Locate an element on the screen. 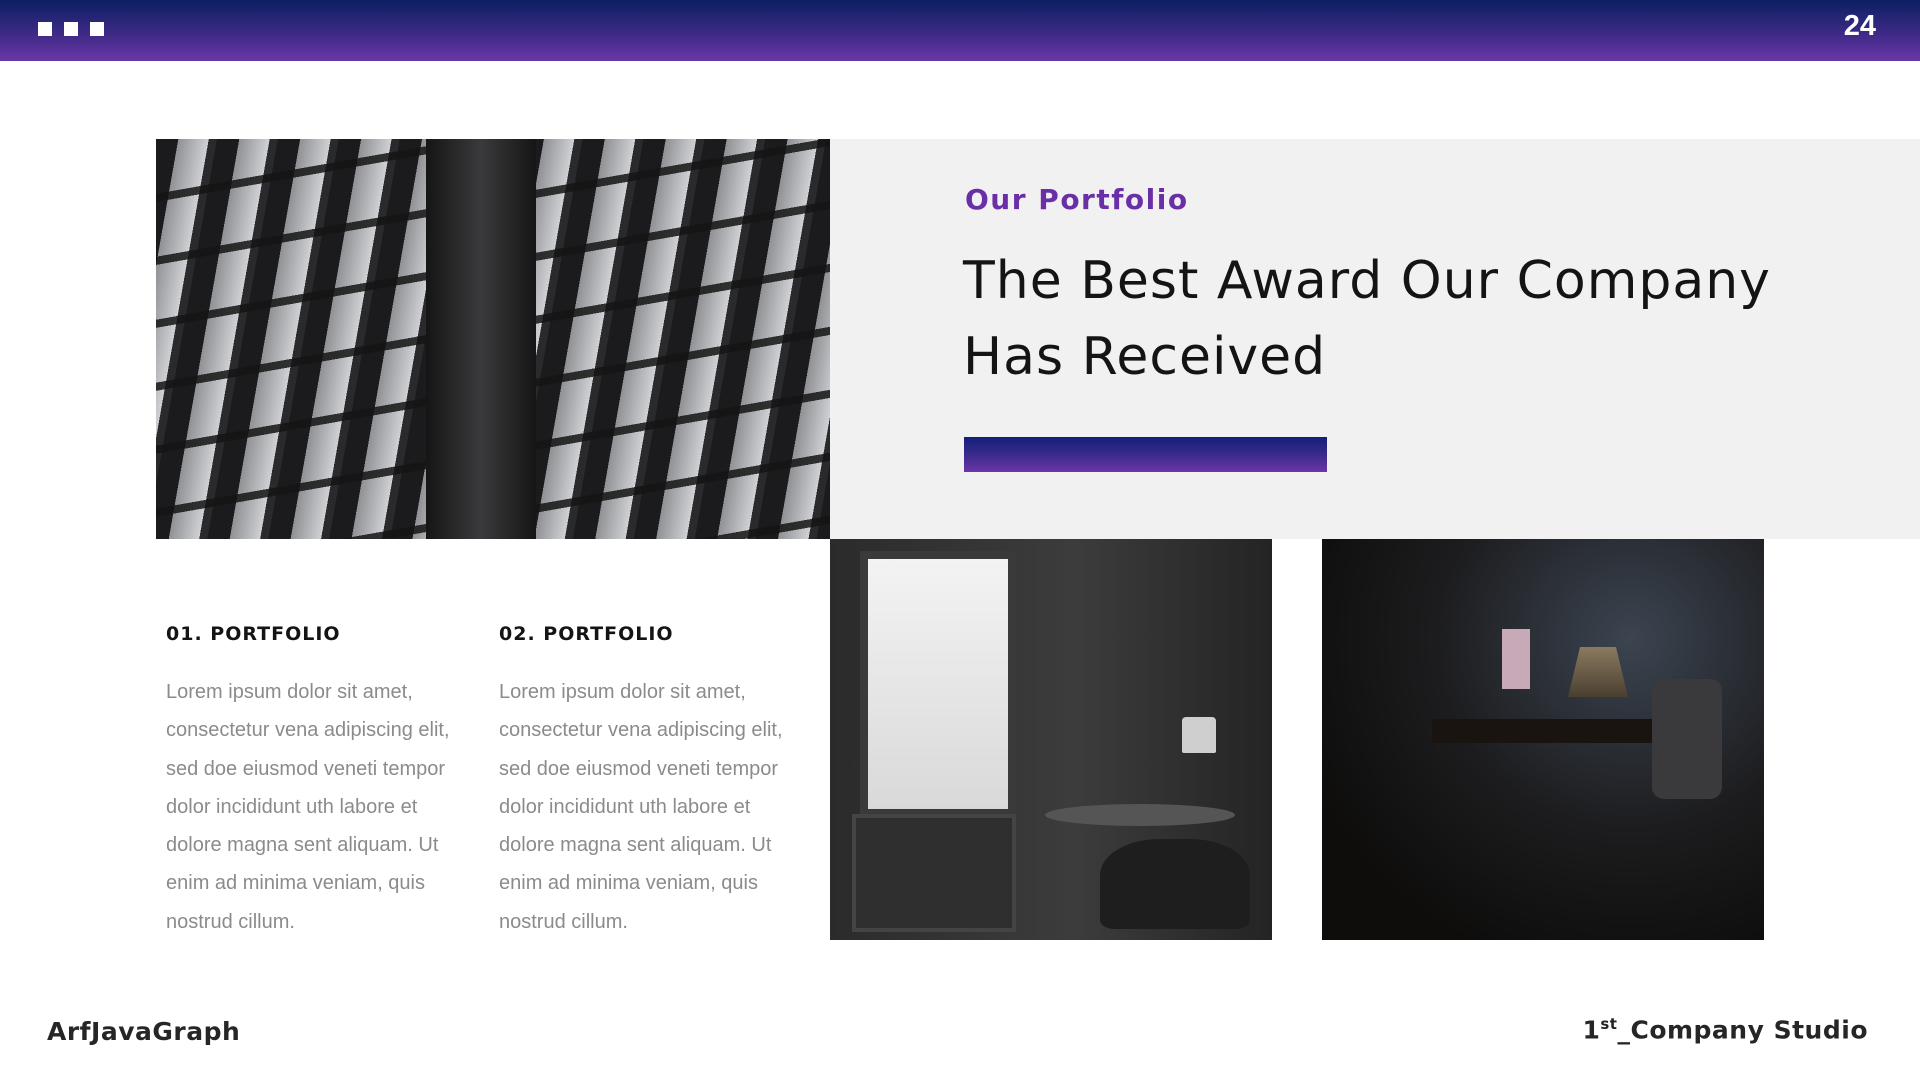 Image resolution: width=1920 pixels, height=1080 pixels. page-number: 24 is located at coordinates (1859, 26).